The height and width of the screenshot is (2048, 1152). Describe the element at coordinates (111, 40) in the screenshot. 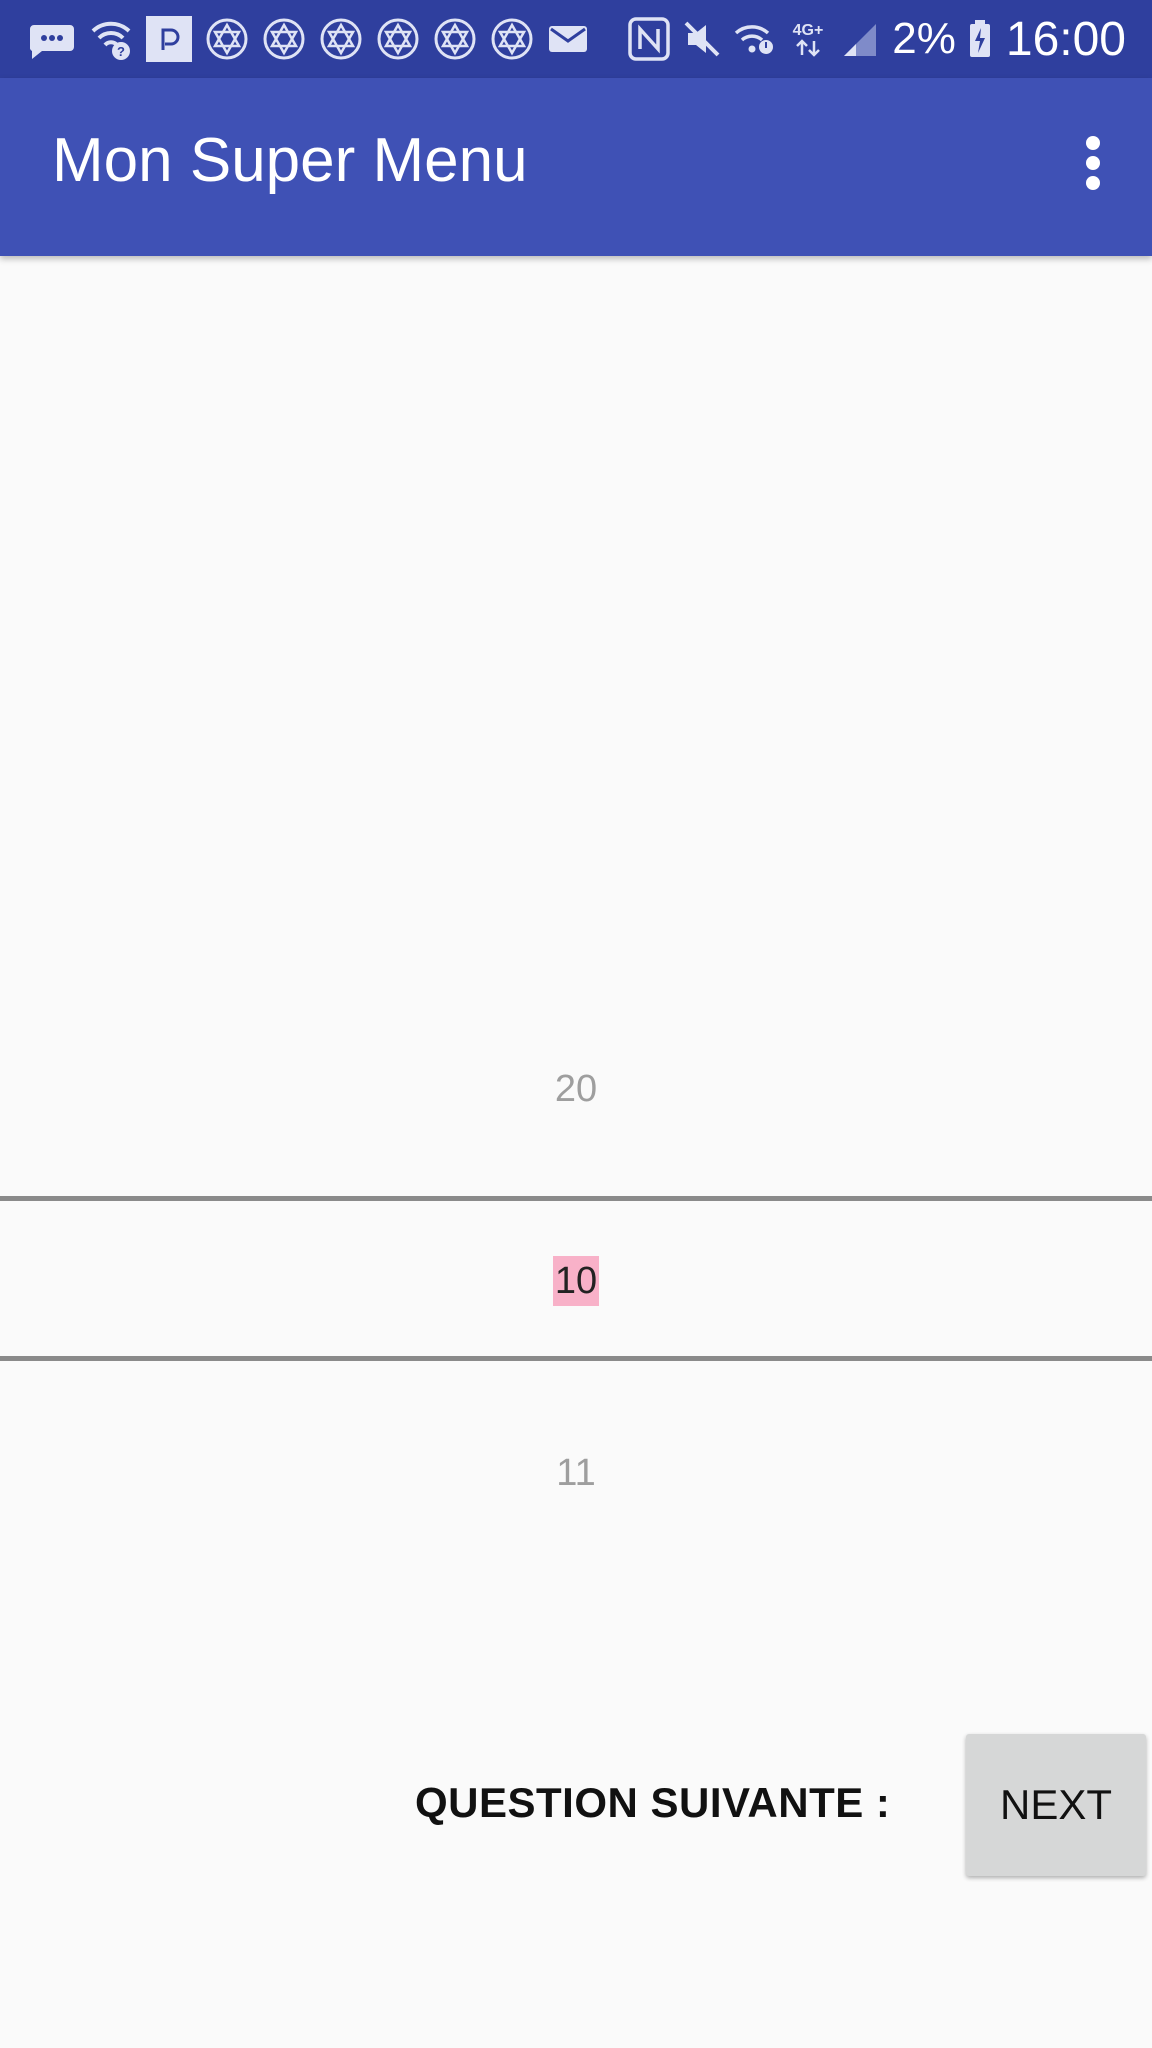

I see `wifi-question-icon: ?` at that location.